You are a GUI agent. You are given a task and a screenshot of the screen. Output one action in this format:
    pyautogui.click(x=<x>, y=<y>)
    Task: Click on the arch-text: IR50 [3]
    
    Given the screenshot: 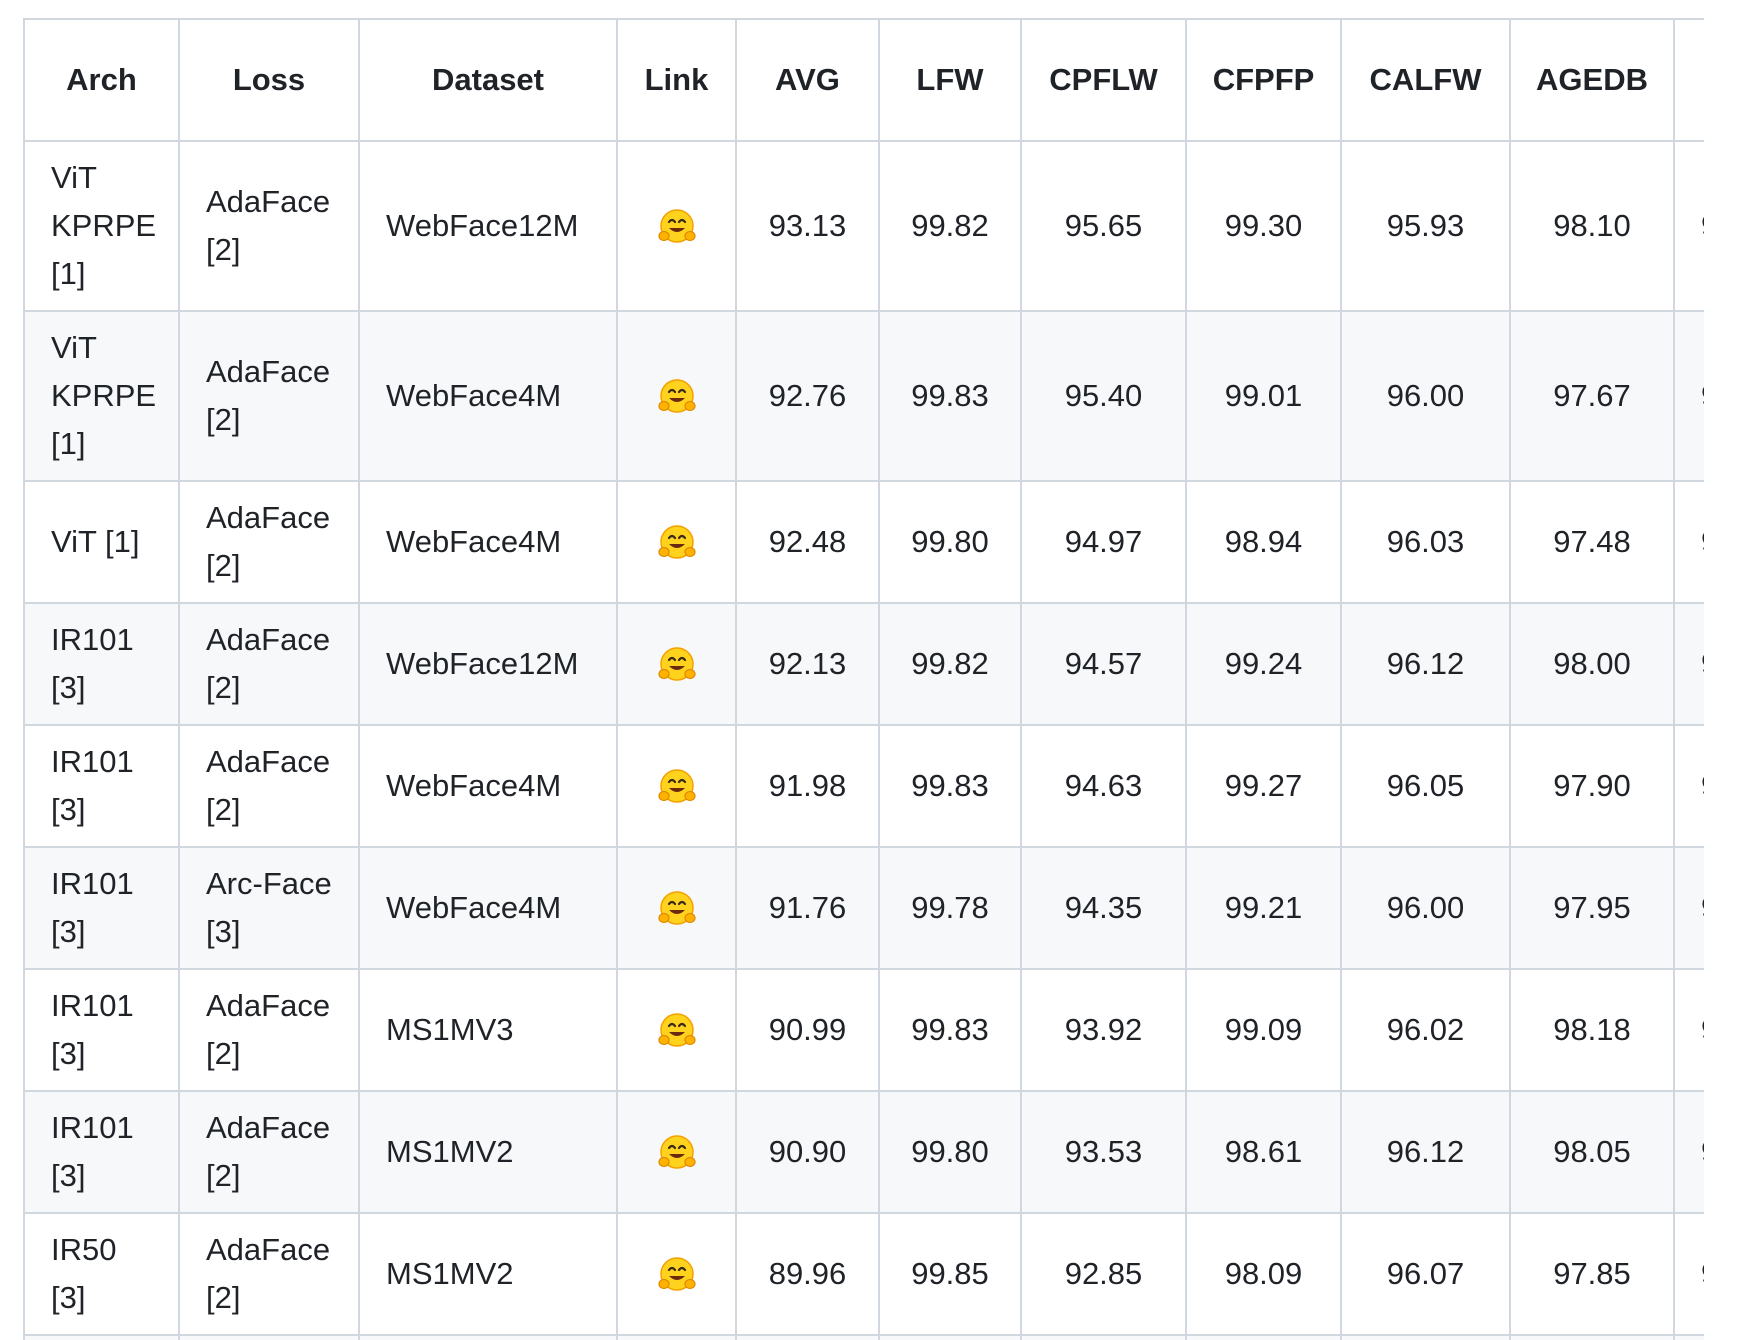 What is the action you would take?
    pyautogui.click(x=84, y=1273)
    